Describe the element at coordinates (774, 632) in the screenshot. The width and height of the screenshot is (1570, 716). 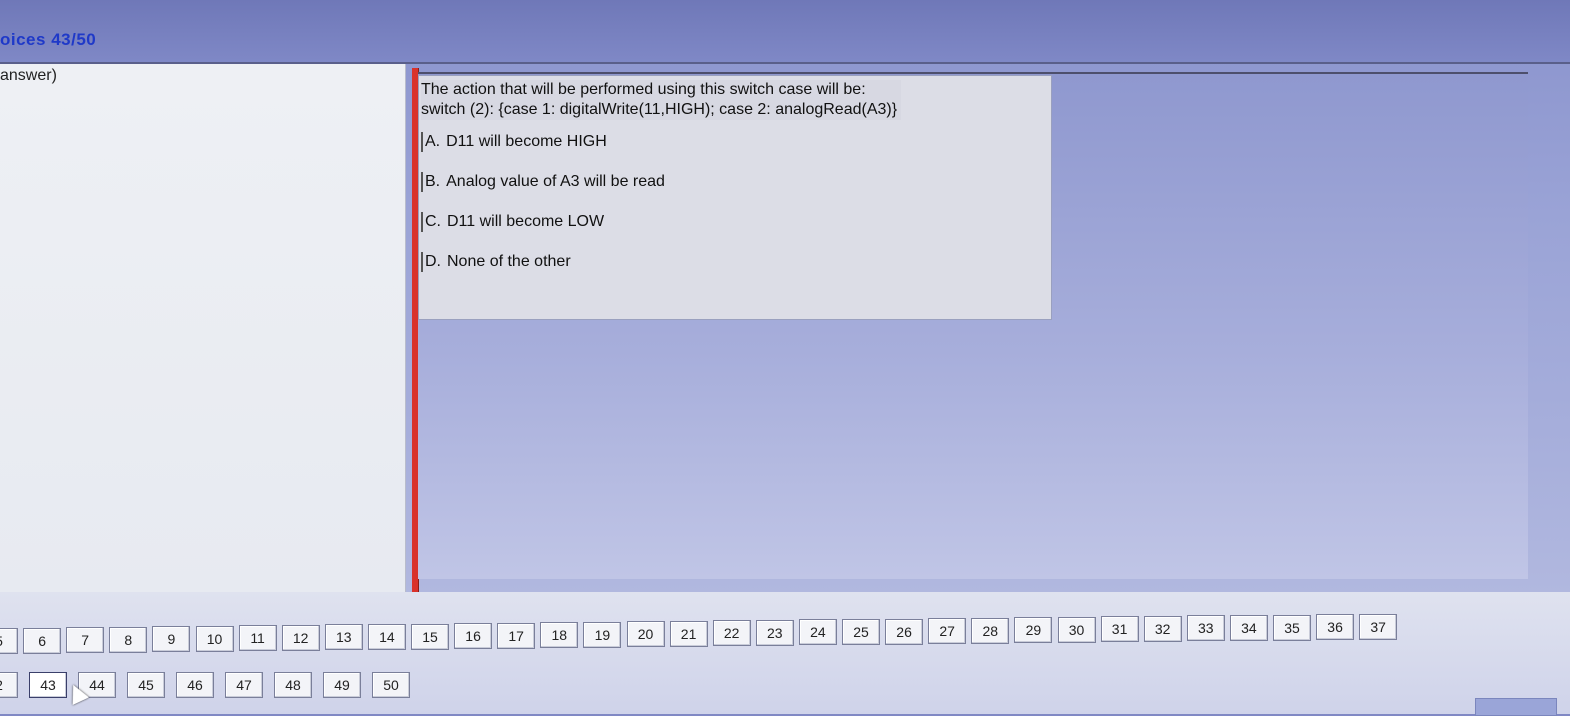
I see `question-nav-button: 23` at that location.